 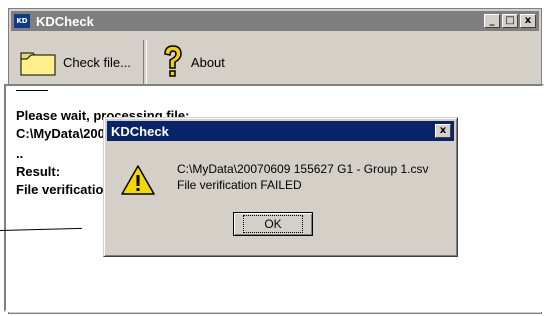 What do you see at coordinates (38, 64) in the screenshot?
I see `folder-icon` at bounding box center [38, 64].